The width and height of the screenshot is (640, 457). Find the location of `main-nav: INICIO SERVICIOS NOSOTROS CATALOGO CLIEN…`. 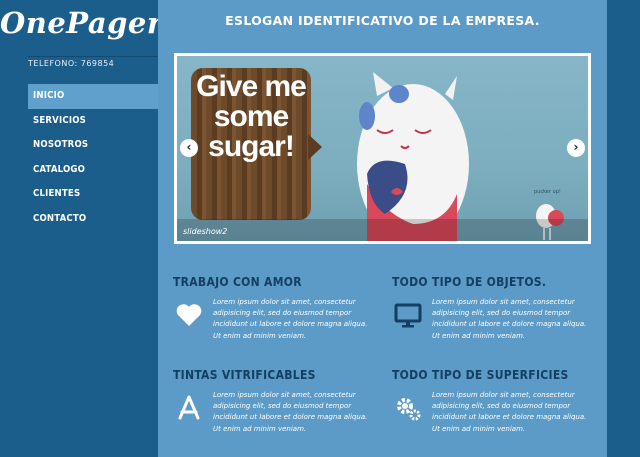

main-nav: INICIO SERVICIOS NOSOTROS CATALOGO CLIEN… is located at coordinates (93, 157).